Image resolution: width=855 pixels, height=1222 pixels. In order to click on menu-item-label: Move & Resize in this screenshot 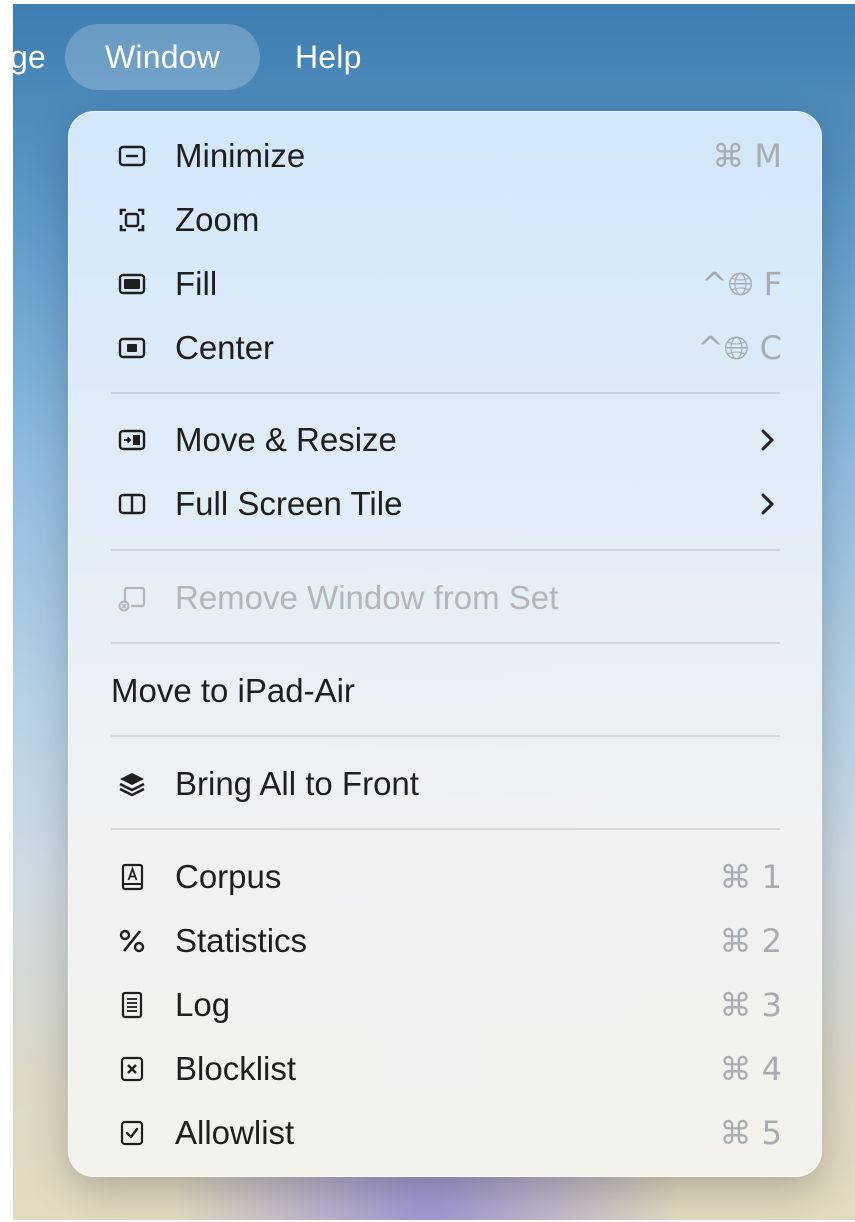, I will do `click(286, 439)`.